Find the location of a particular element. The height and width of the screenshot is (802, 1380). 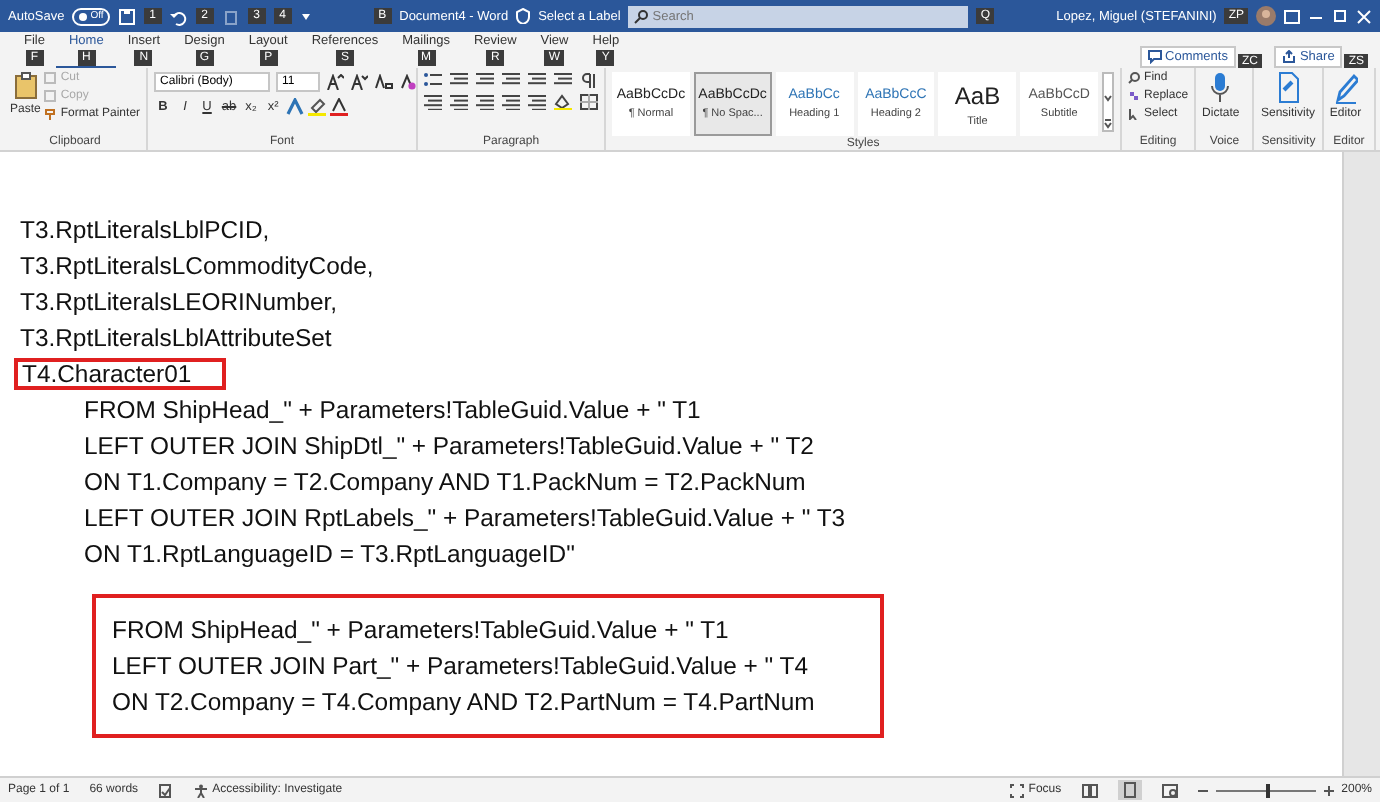

comment-icon is located at coordinates (1154, 56).